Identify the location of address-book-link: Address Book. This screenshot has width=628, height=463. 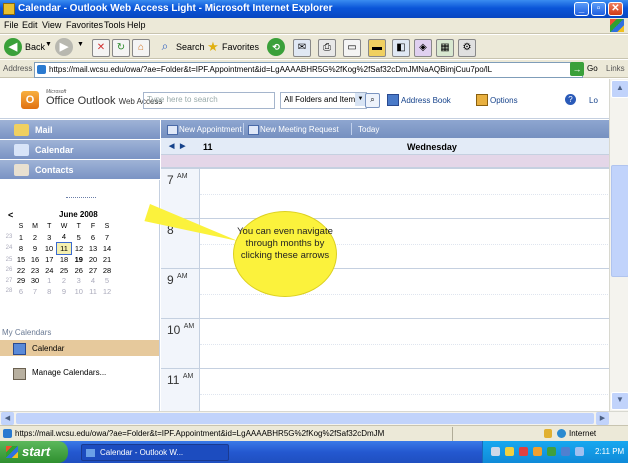
(426, 100).